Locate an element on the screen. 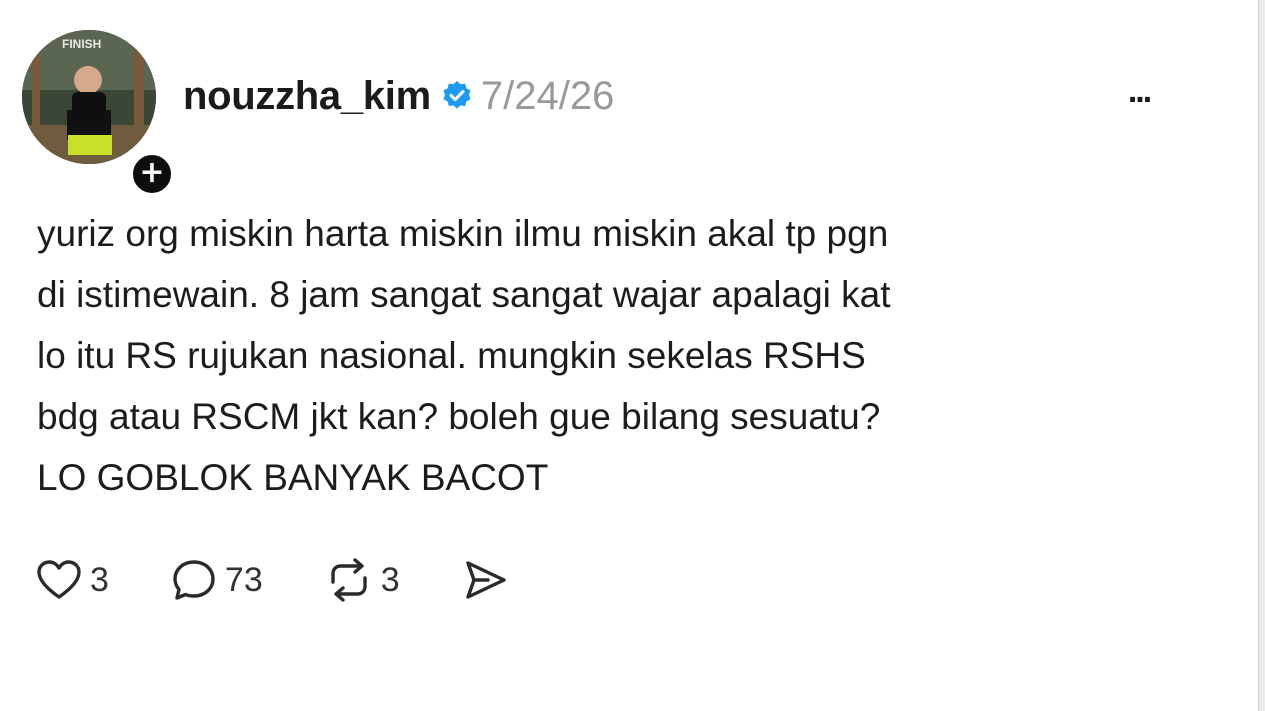 Image resolution: width=1265 pixels, height=711 pixels. like-button: 3 is located at coordinates (72, 580).